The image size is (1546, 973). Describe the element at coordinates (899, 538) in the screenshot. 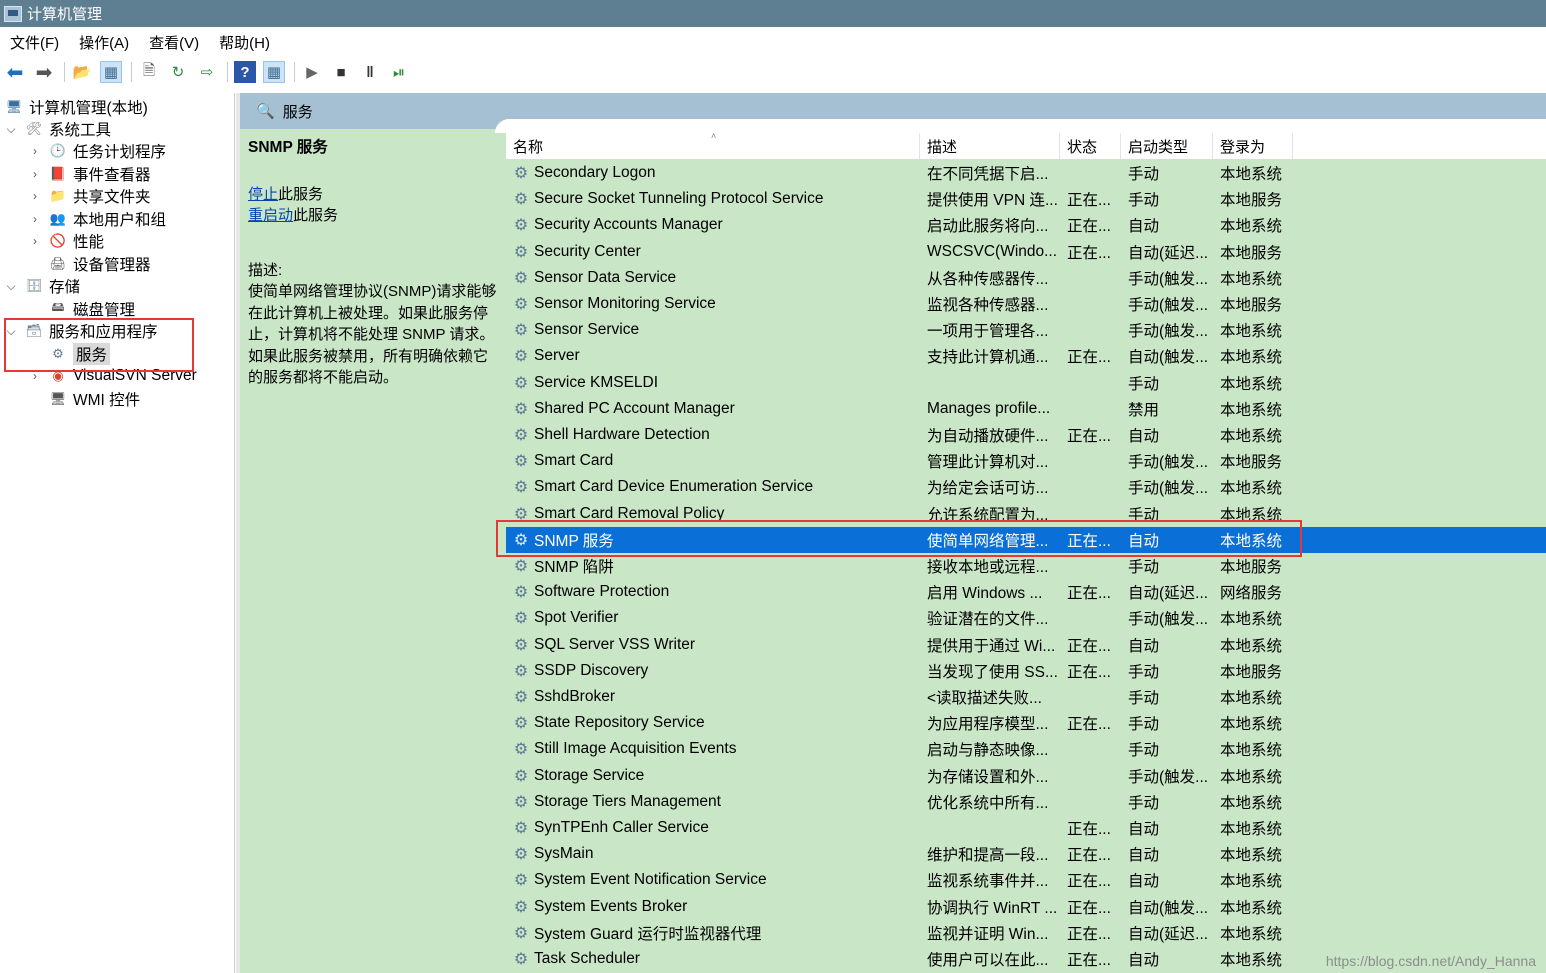

I see `highlight-box-row` at that location.